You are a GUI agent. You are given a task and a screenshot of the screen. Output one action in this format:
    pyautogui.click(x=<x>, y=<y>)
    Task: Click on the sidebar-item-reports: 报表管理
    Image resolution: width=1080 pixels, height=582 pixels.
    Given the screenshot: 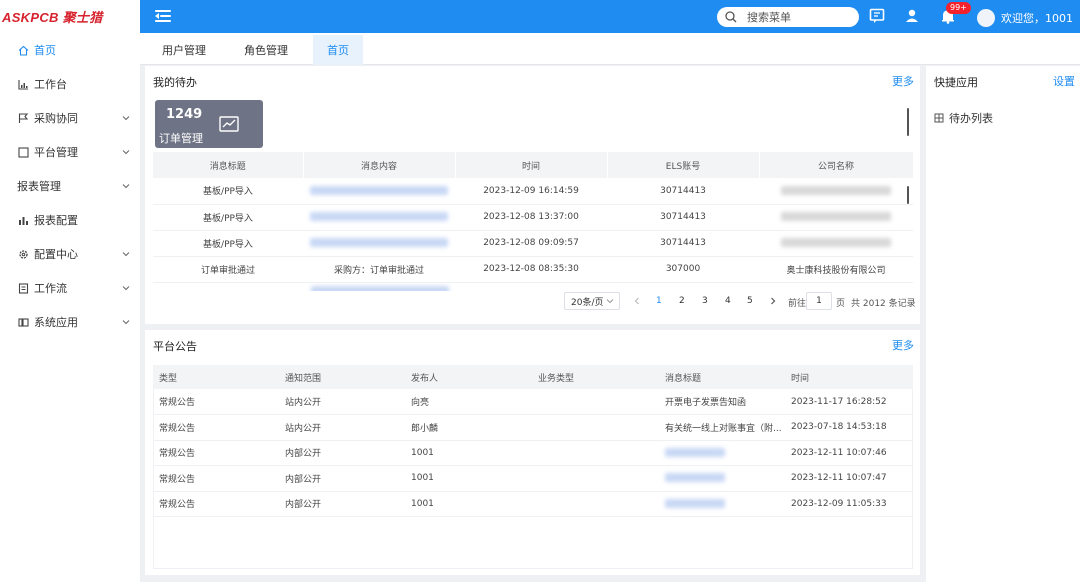 What is the action you would take?
    pyautogui.click(x=70, y=186)
    